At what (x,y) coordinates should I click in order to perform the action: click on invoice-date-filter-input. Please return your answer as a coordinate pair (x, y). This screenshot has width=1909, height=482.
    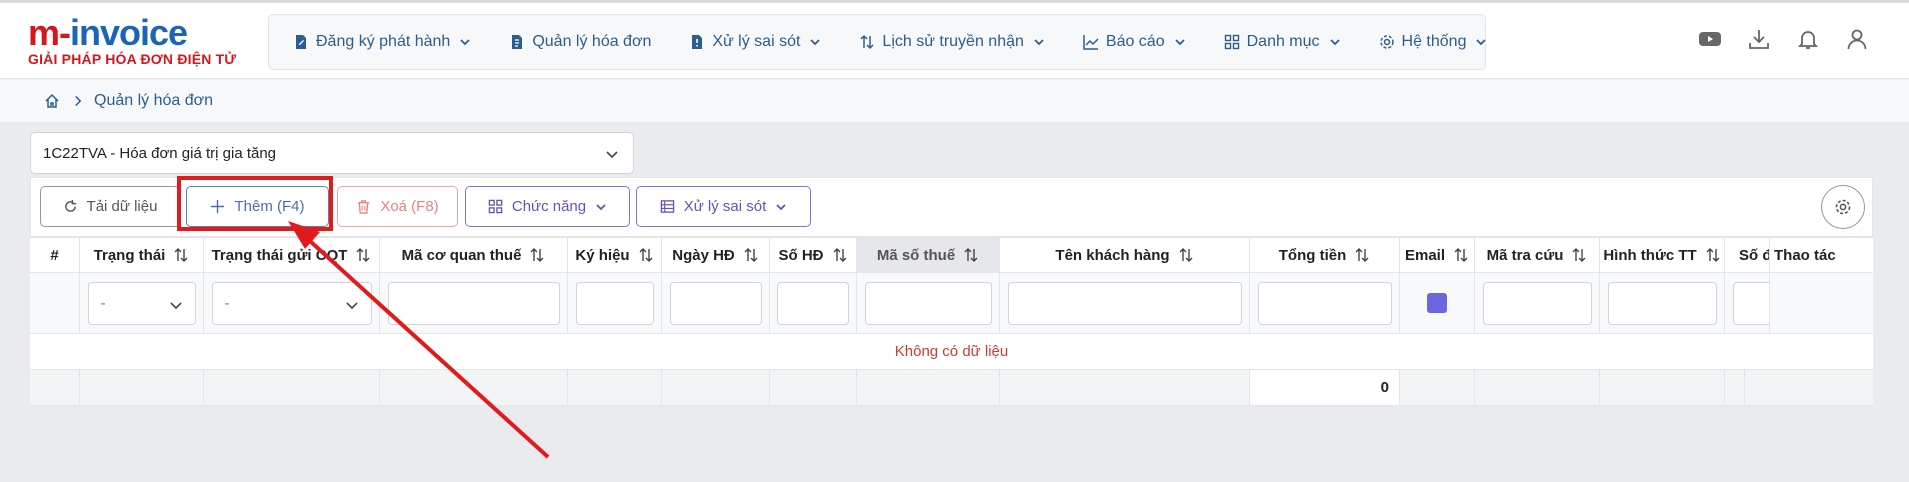
    Looking at the image, I should click on (715, 303).